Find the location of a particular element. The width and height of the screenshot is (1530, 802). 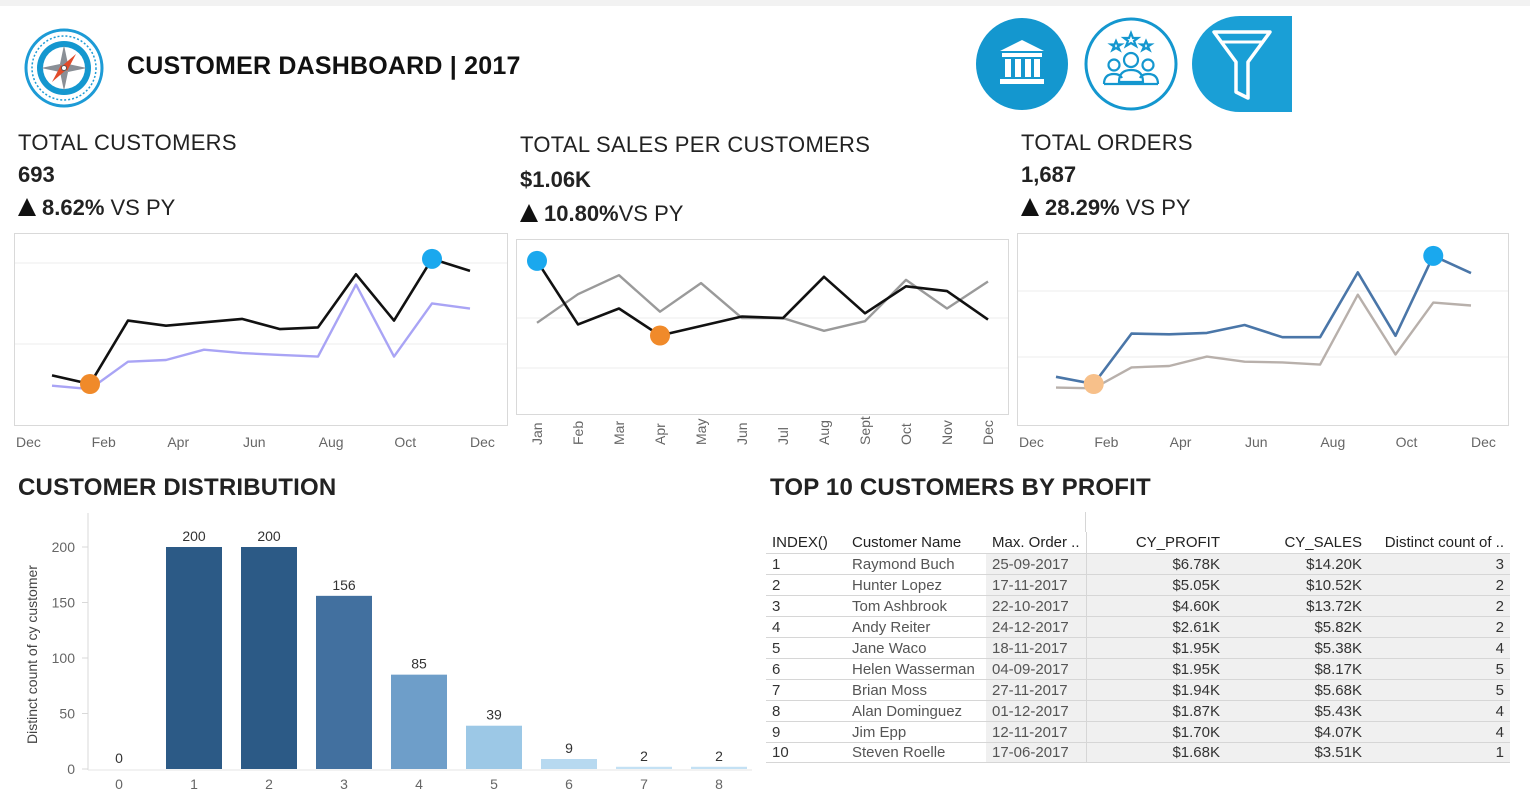

cell-index: 8 is located at coordinates (776, 711).